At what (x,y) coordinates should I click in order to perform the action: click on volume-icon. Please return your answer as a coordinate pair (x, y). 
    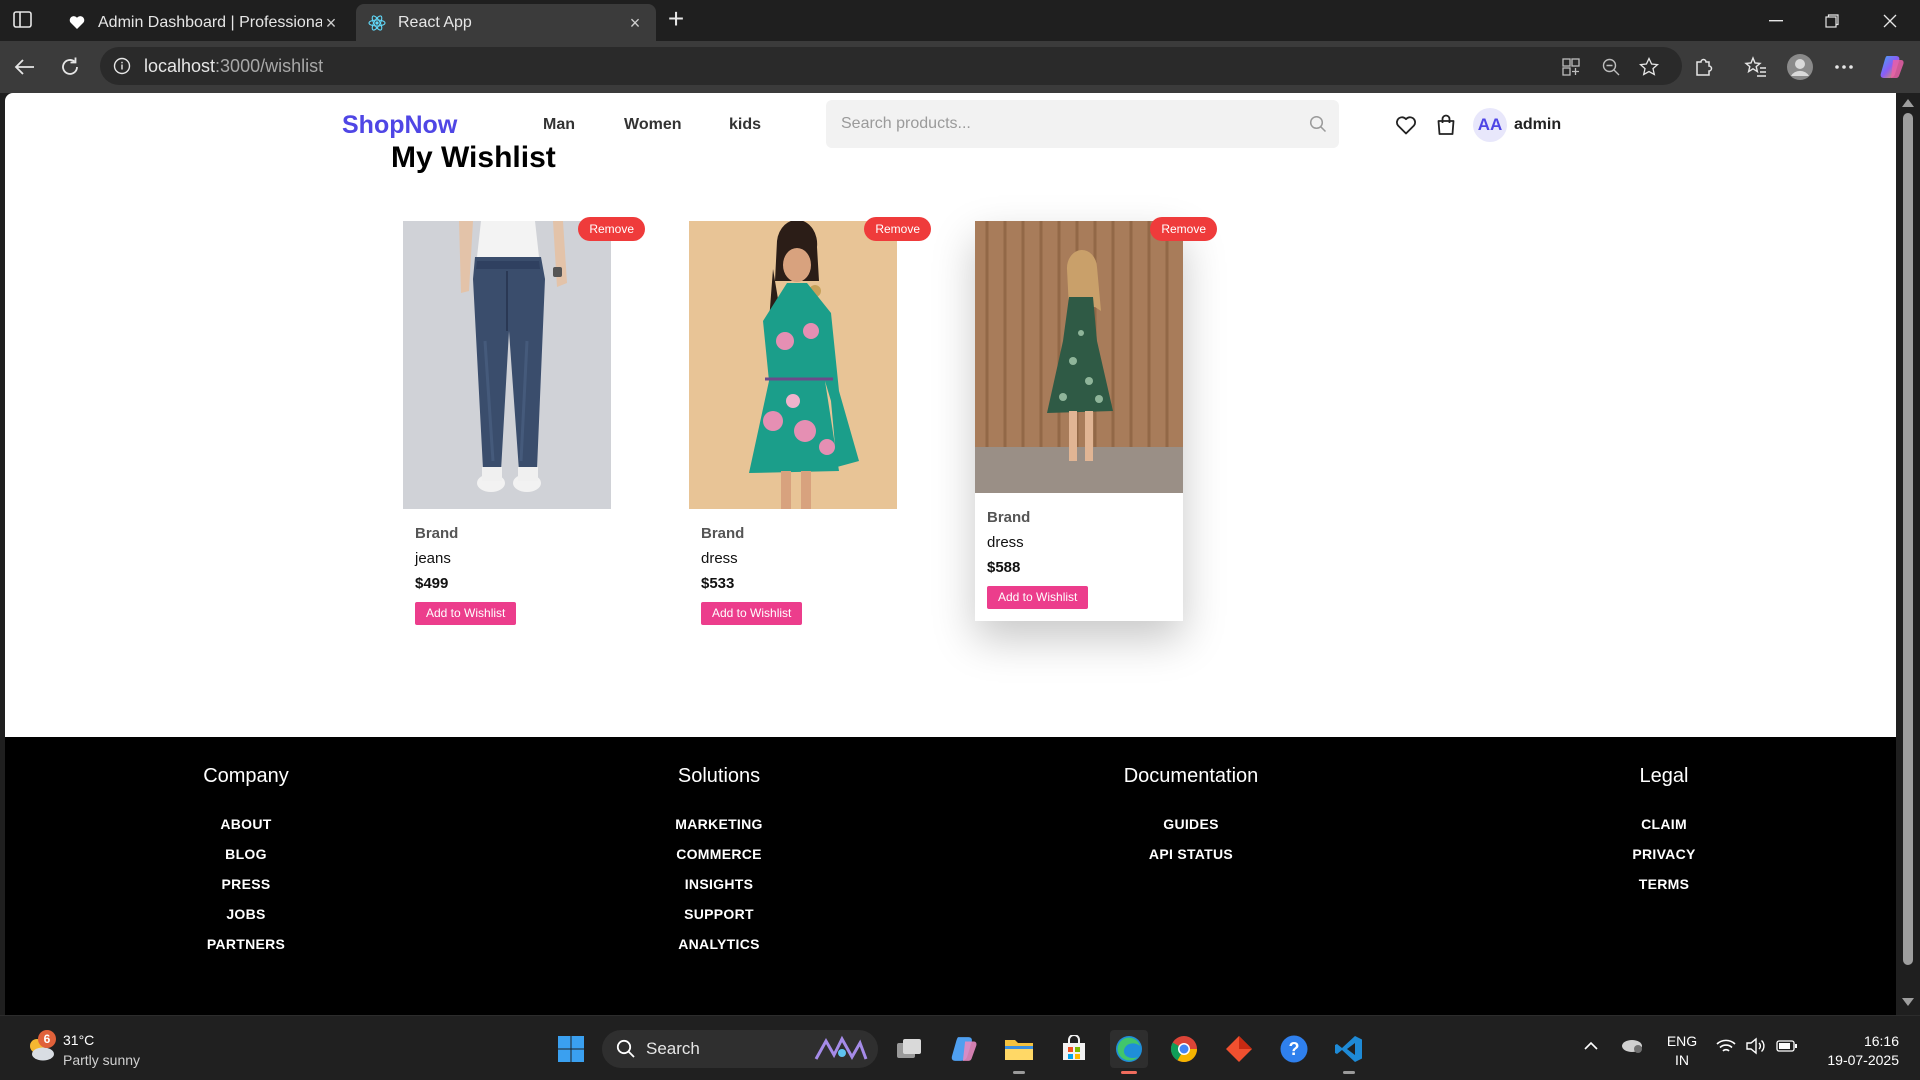
    Looking at the image, I should click on (1756, 1047).